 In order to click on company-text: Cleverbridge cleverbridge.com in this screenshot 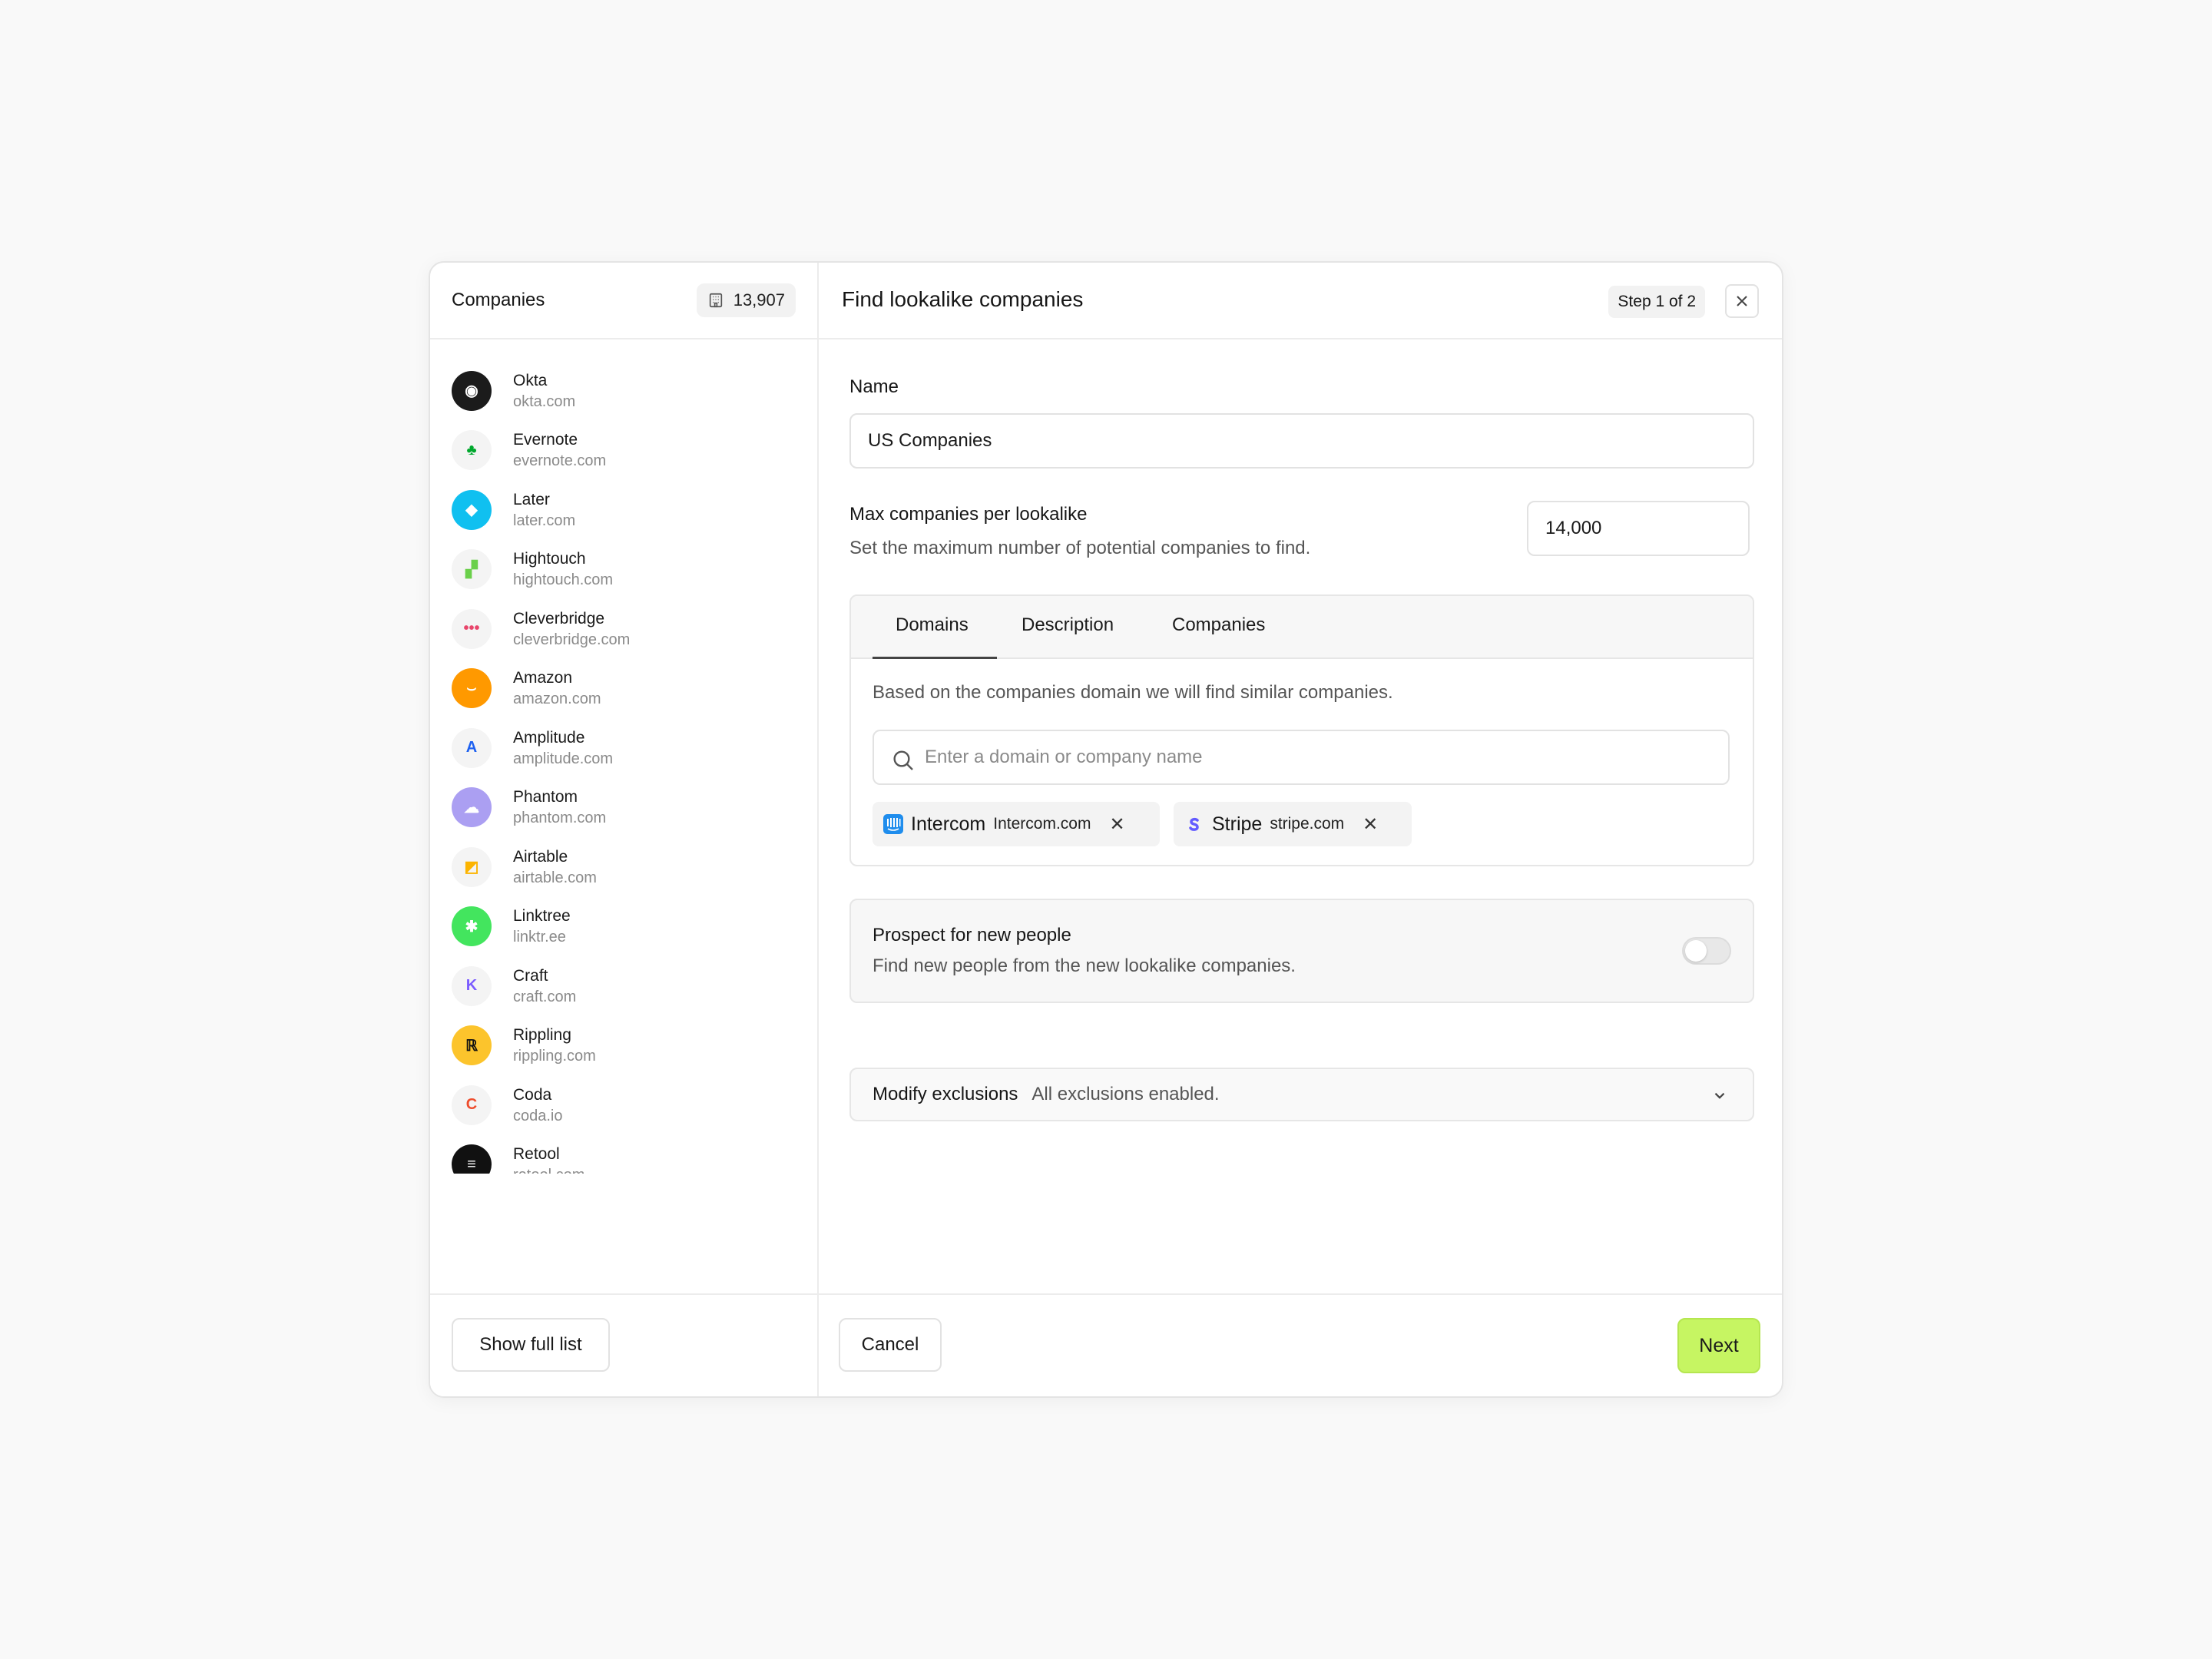, I will do `click(572, 629)`.